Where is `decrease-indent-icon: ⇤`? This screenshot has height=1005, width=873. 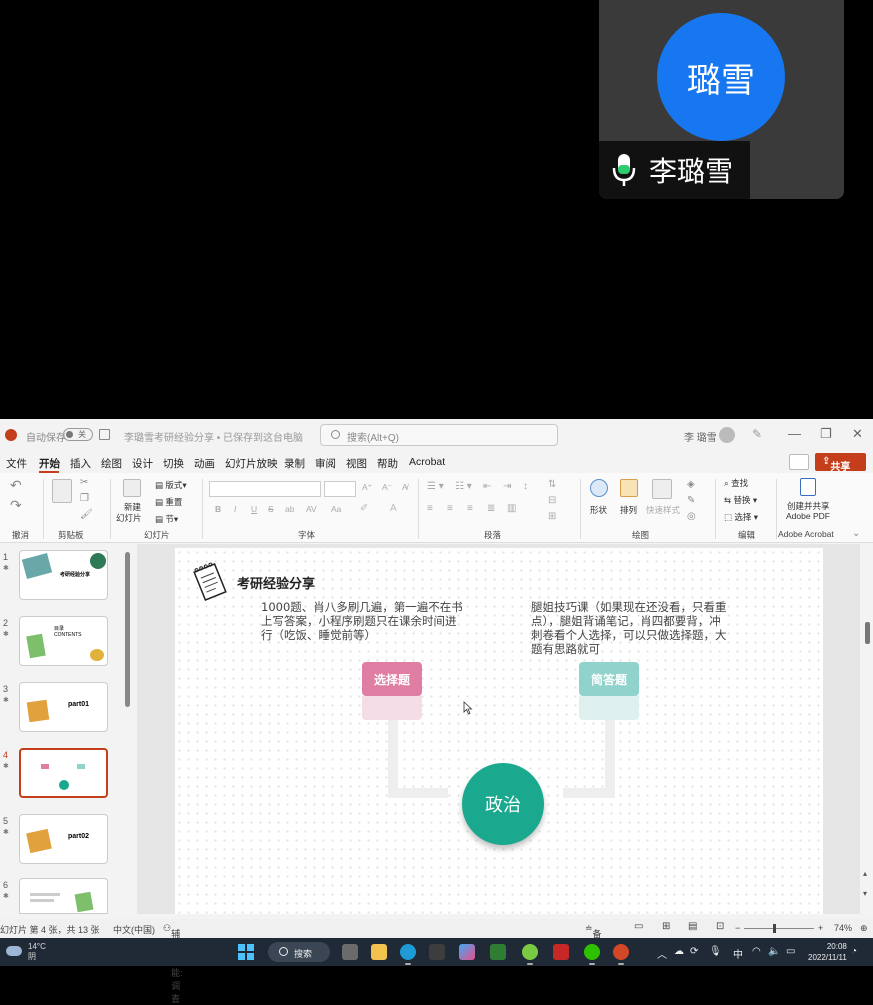 decrease-indent-icon: ⇤ is located at coordinates (487, 486).